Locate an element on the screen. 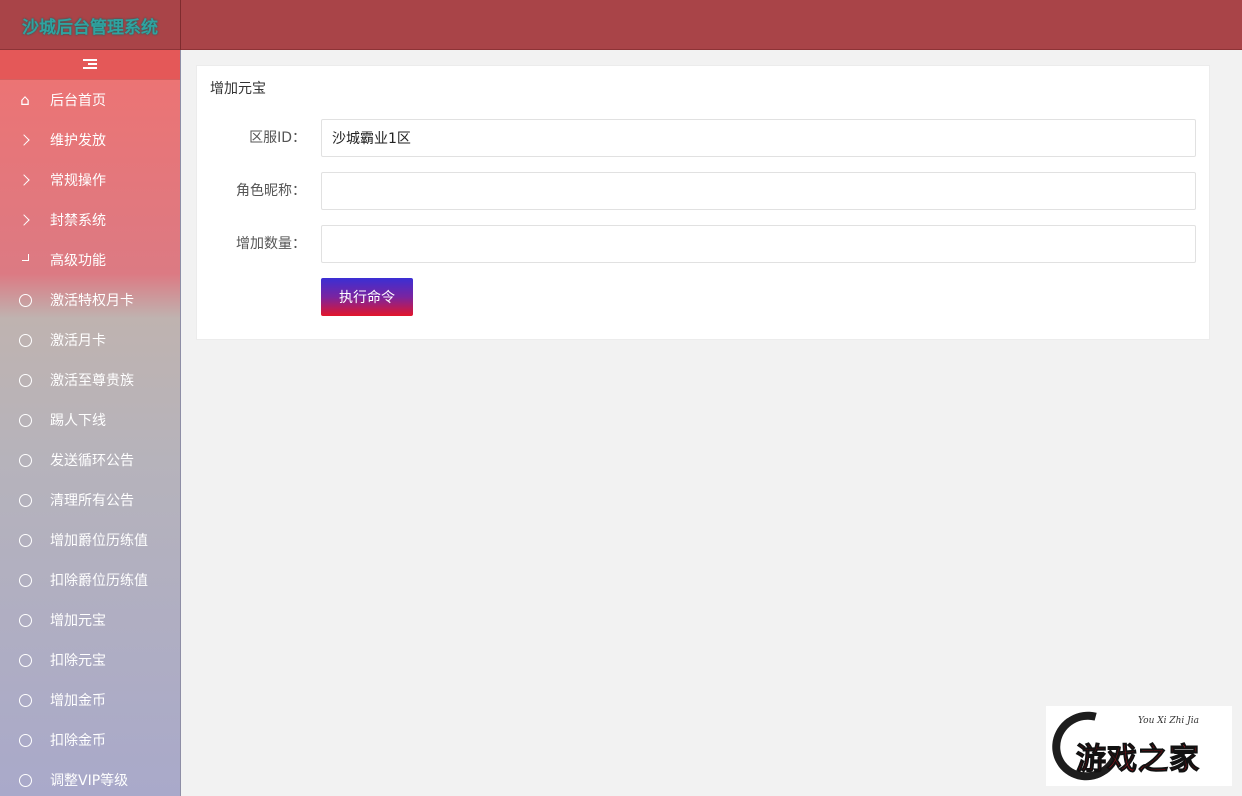 The width and height of the screenshot is (1242, 796). sidebar-subitem-label: 激活特权月卡 is located at coordinates (92, 301).